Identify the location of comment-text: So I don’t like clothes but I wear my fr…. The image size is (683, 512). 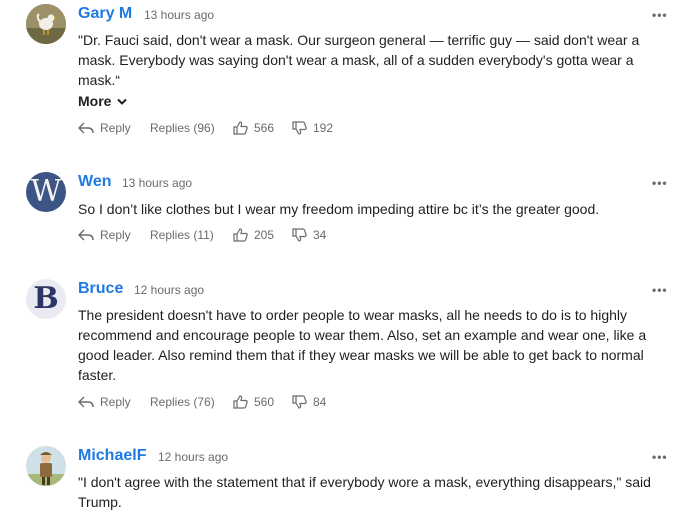
(339, 209).